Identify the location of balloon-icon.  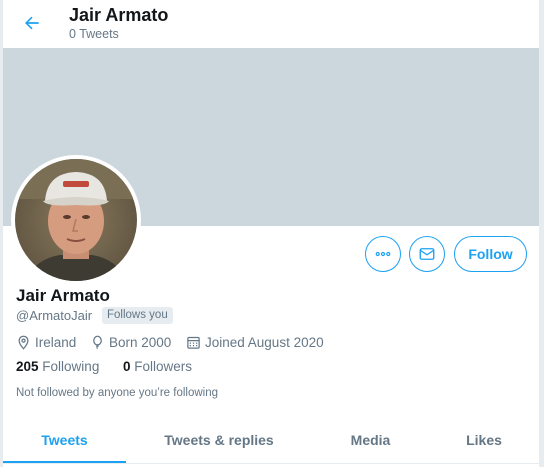
(97, 342).